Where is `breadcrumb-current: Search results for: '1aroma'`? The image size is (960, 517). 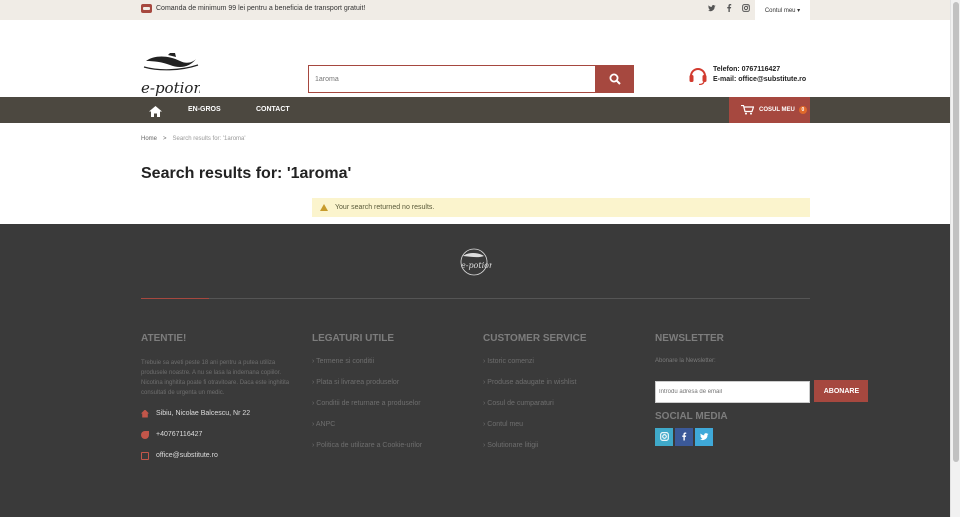 breadcrumb-current: Search results for: '1aroma' is located at coordinates (209, 139).